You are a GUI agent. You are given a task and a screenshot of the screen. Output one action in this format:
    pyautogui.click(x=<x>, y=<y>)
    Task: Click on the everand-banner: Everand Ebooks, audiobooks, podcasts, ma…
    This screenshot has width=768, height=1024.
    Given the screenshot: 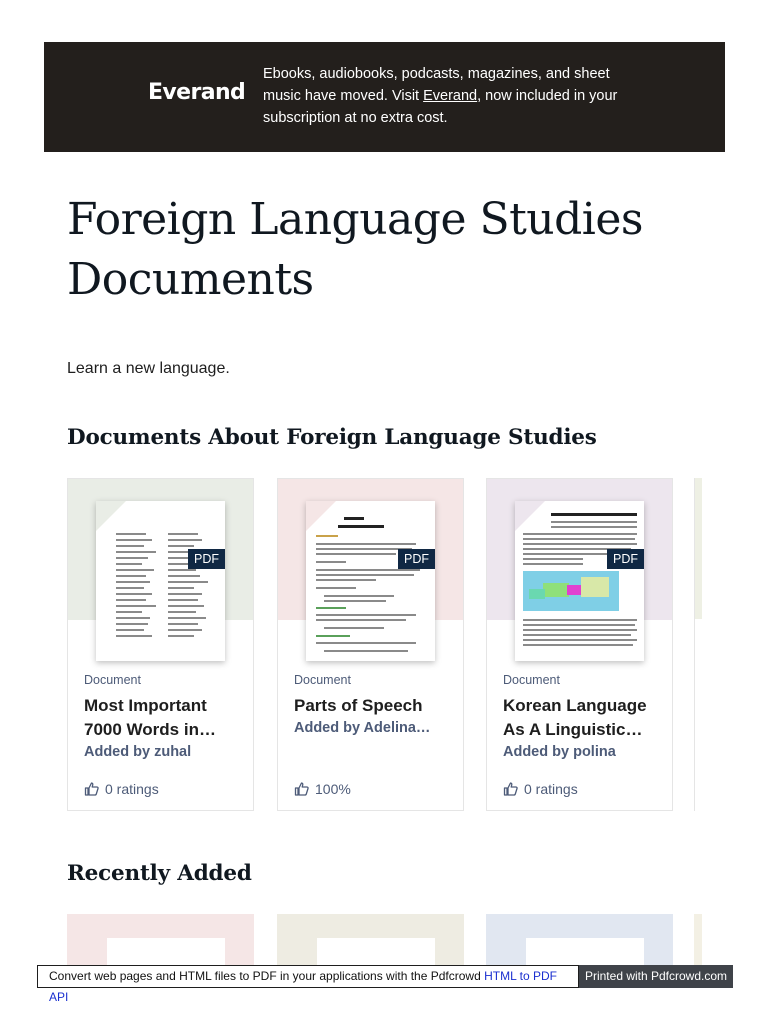 What is the action you would take?
    pyautogui.click(x=384, y=97)
    